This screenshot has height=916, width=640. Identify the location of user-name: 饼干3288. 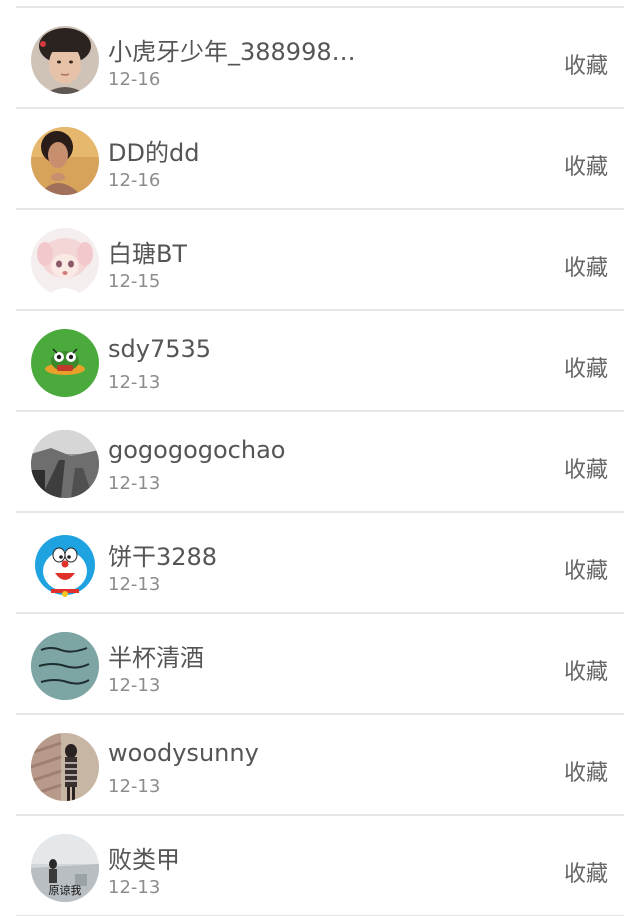
(163, 557).